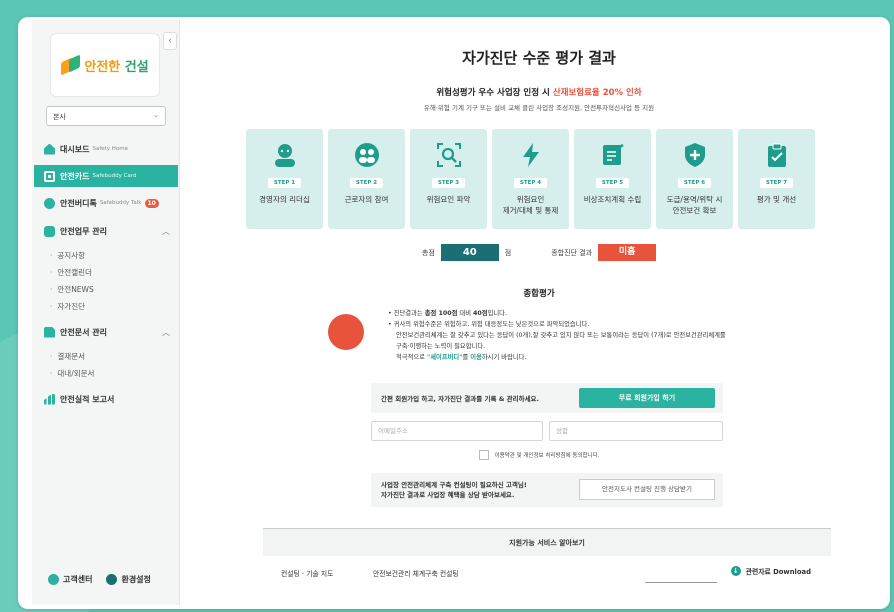  I want to click on support-link: 고객센터, so click(70, 579).